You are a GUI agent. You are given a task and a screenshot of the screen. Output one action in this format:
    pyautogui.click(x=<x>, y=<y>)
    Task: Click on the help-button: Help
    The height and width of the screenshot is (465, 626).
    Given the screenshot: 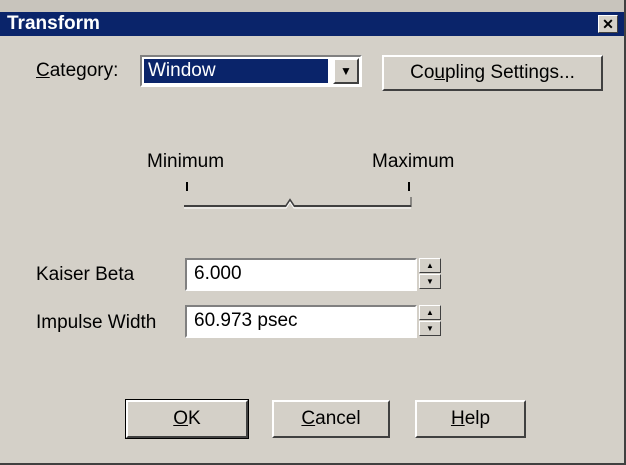 What is the action you would take?
    pyautogui.click(x=470, y=419)
    